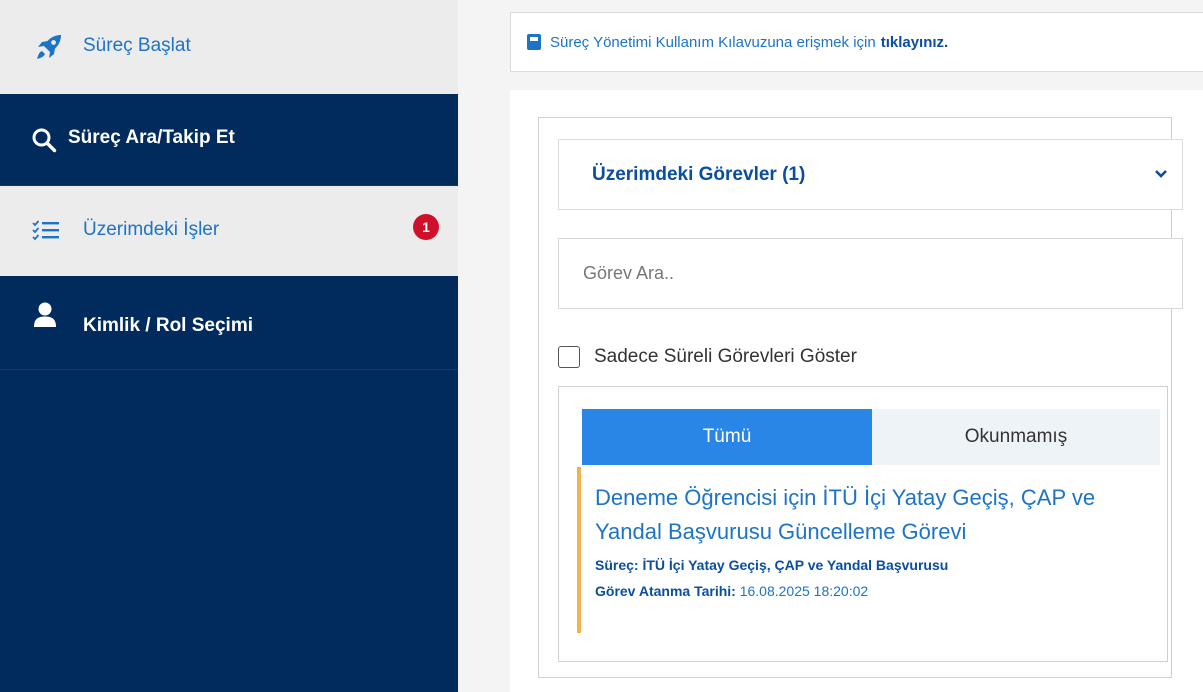  I want to click on tab-all: Tümü, so click(727, 437).